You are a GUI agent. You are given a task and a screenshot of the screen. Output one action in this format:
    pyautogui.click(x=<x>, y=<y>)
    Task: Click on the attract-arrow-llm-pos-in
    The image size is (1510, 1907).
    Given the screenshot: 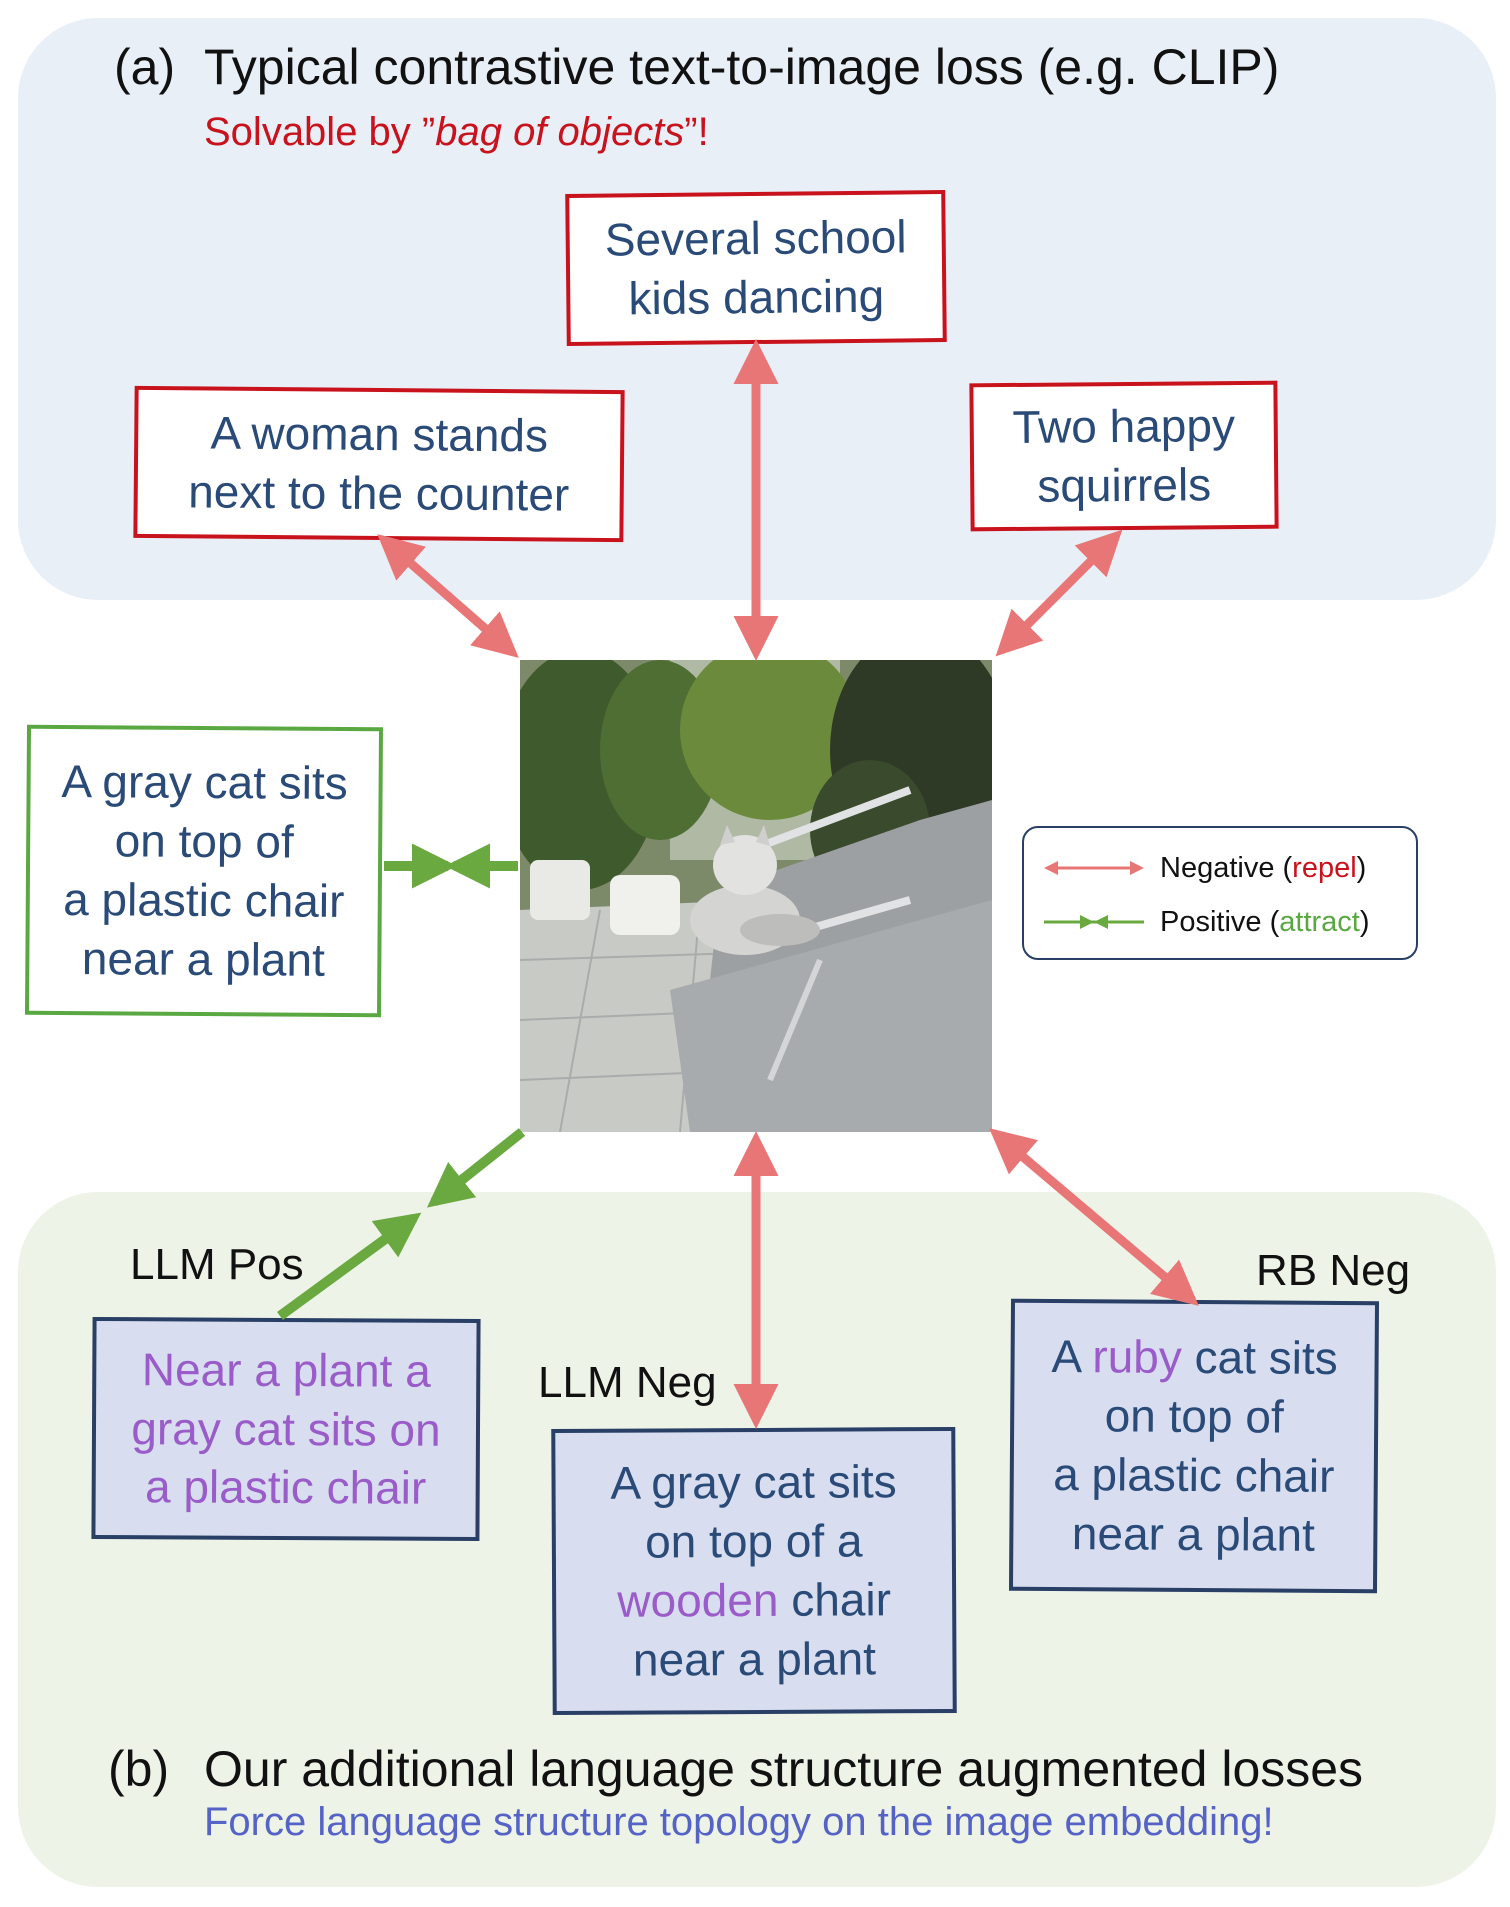 What is the action you would take?
    pyautogui.click(x=476, y=1168)
    